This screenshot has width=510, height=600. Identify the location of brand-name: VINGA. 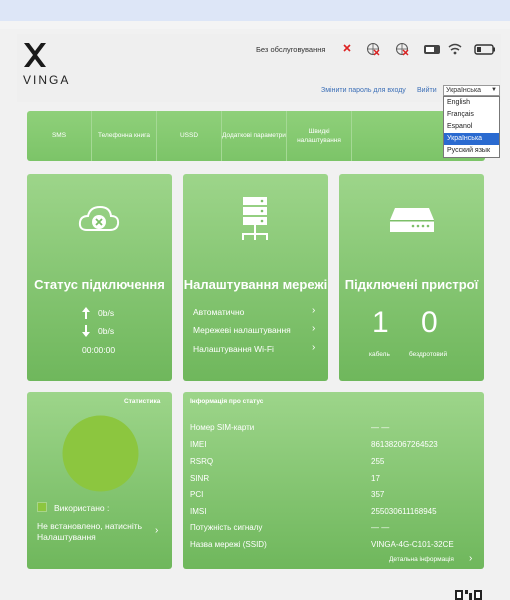
(47, 80).